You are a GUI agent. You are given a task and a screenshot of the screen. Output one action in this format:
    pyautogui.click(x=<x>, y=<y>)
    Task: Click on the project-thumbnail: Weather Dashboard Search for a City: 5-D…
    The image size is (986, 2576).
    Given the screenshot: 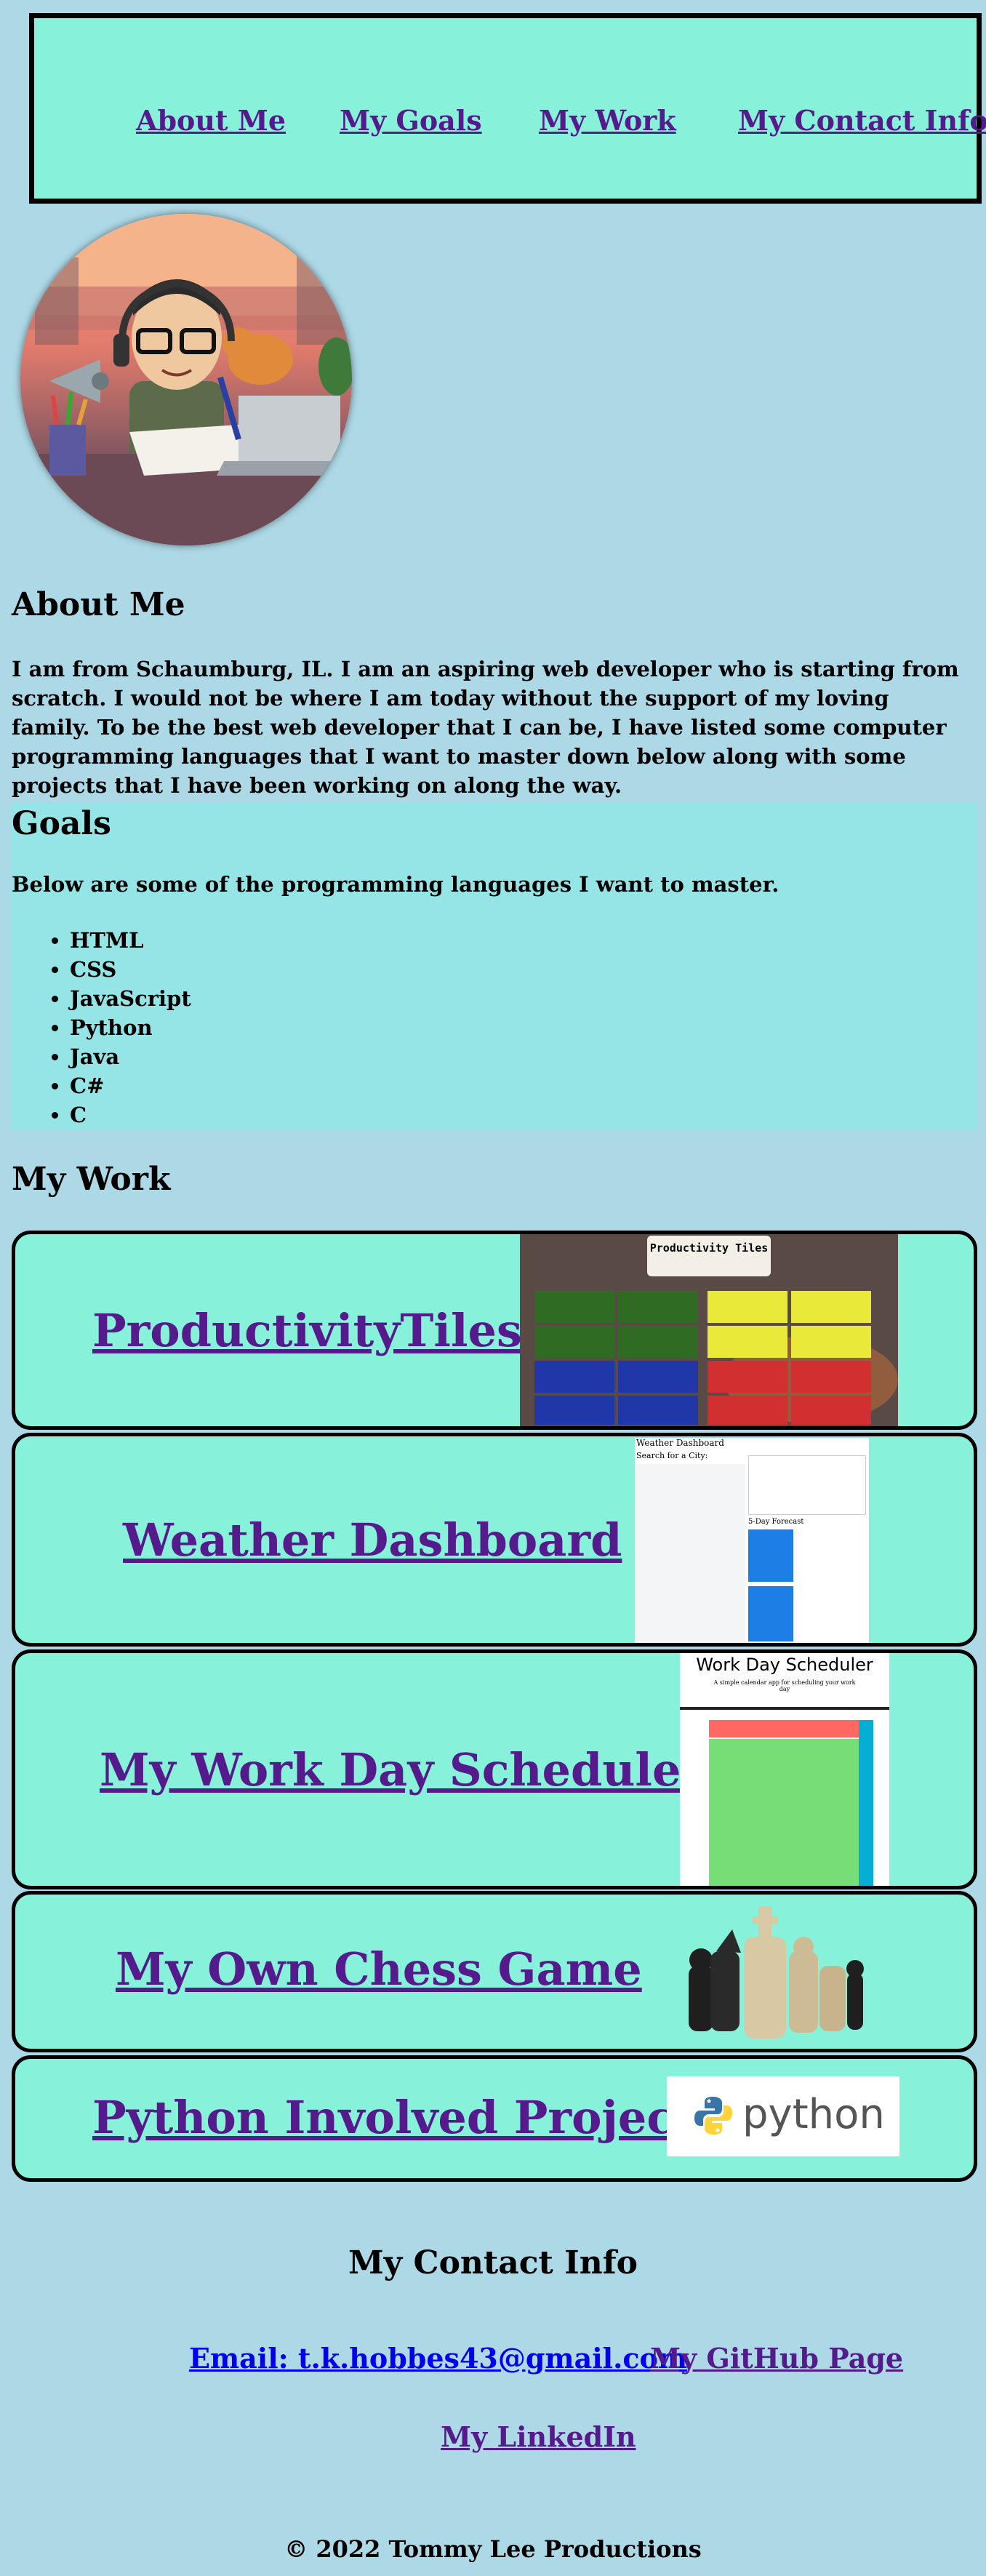 What is the action you would take?
    pyautogui.click(x=752, y=1540)
    